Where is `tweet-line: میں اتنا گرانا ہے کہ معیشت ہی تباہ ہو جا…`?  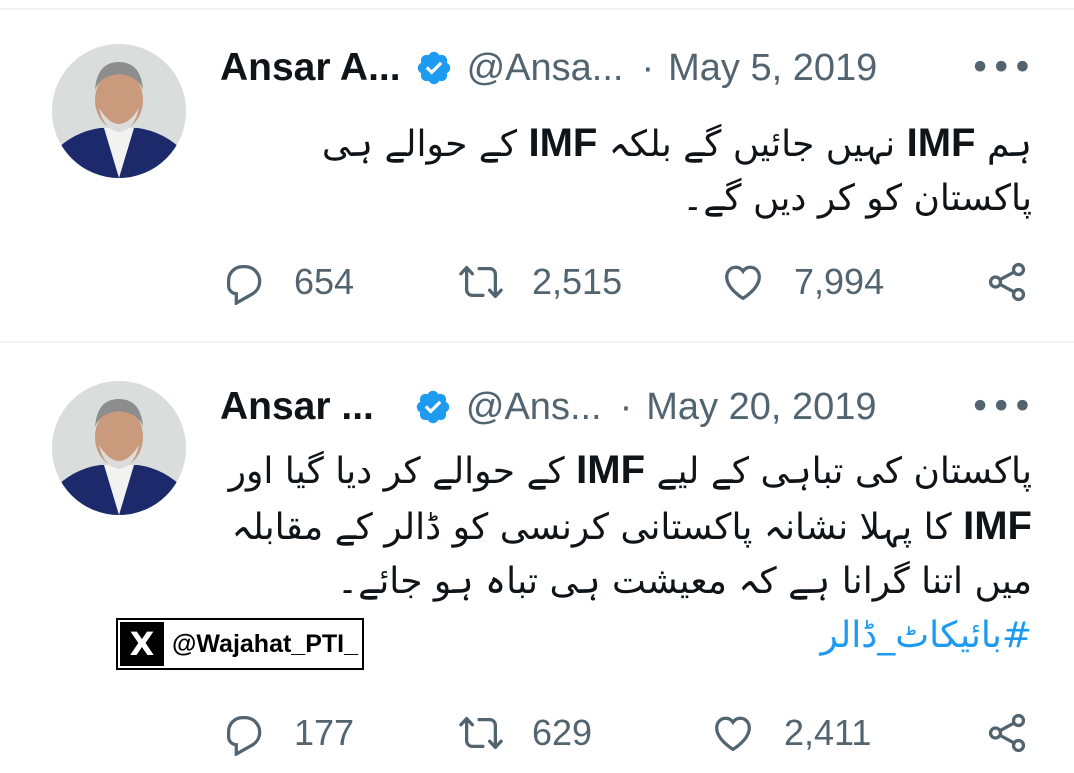
tweet-line: میں اتنا گرانا ہے کہ معیشت ہی تباہ ہو جا… is located at coordinates (684, 581).